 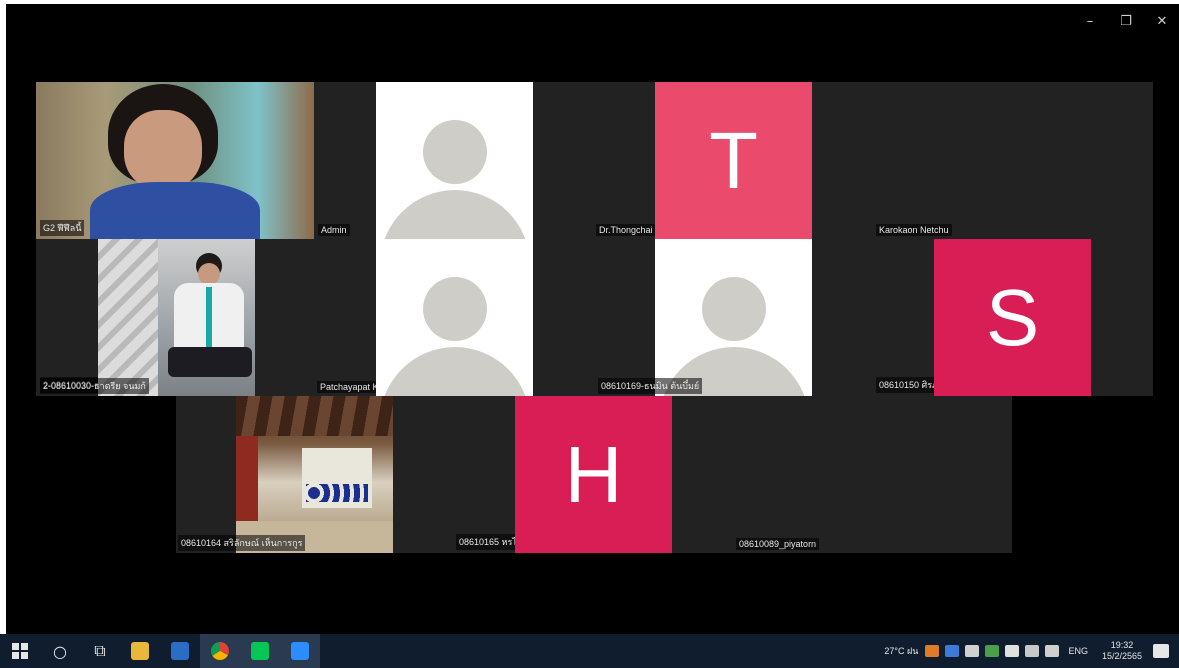 What do you see at coordinates (485, 542) in the screenshot?
I see `participant-name: 08610165 หรไลลนา จินตานนท์` at bounding box center [485, 542].